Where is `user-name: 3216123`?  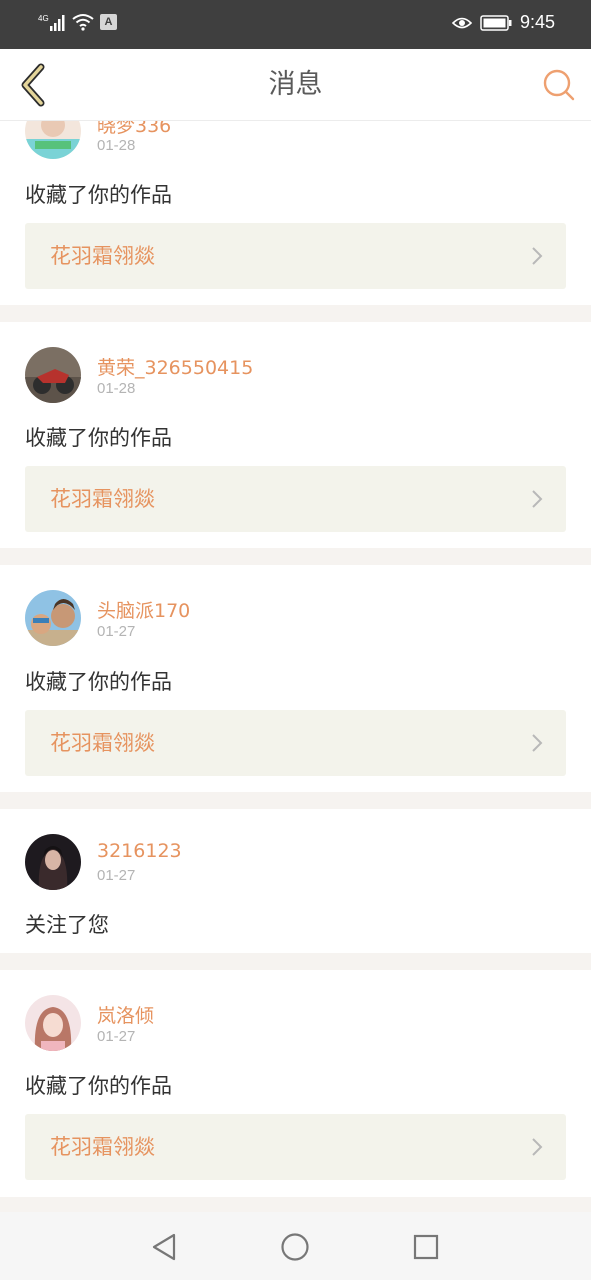 user-name: 3216123 is located at coordinates (139, 851).